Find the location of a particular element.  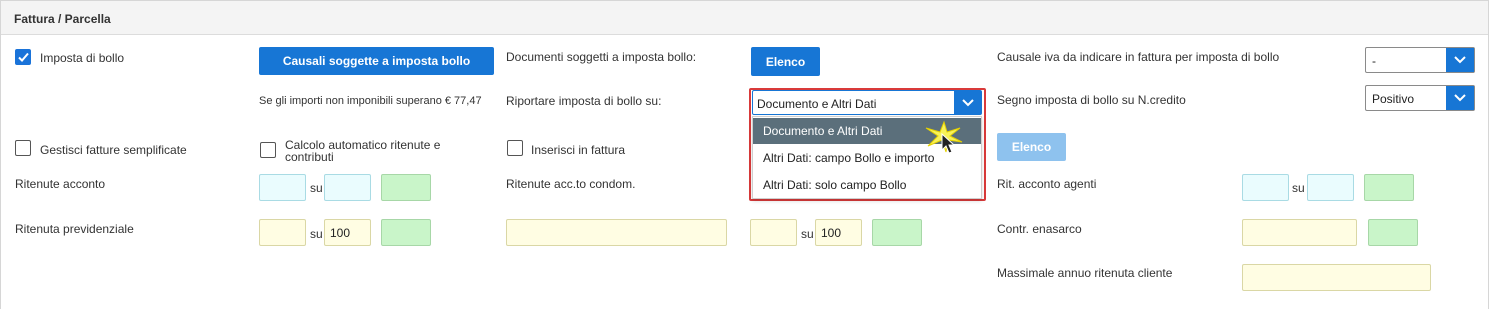

imposta-bollo-label: Imposta di bollo is located at coordinates (82, 58).